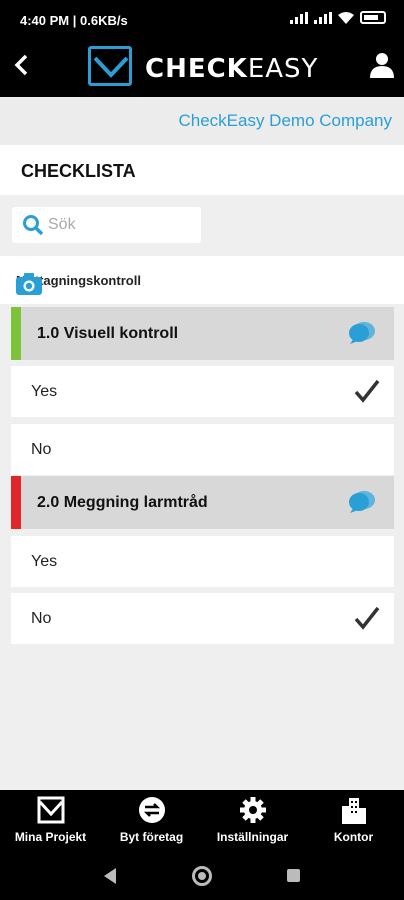 The height and width of the screenshot is (900, 404). I want to click on battery-icon, so click(373, 17).